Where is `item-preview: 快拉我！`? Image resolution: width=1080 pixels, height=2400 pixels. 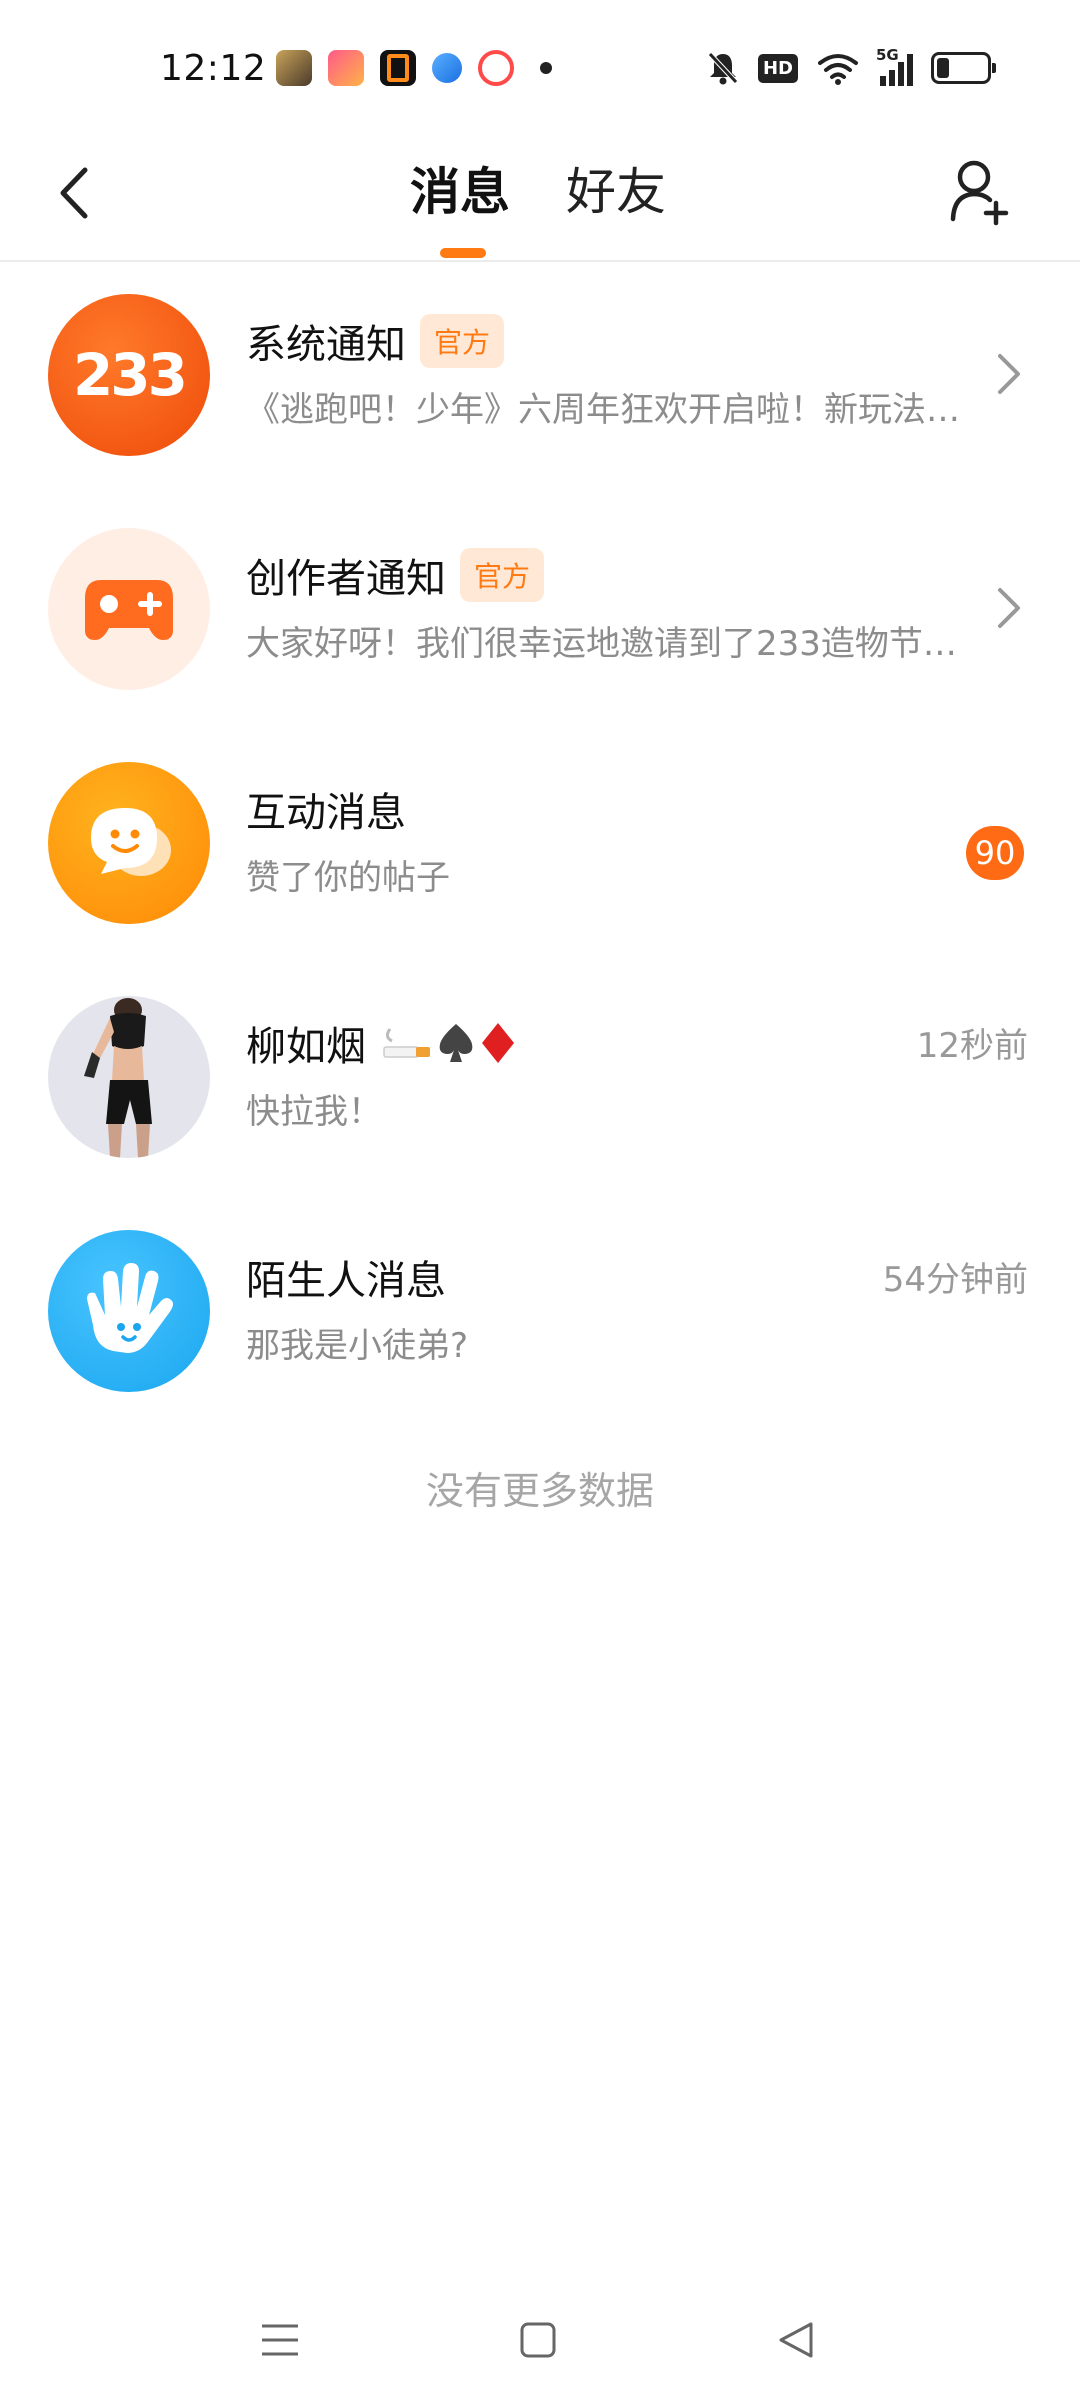
item-preview: 快拉我！ is located at coordinates (314, 1112).